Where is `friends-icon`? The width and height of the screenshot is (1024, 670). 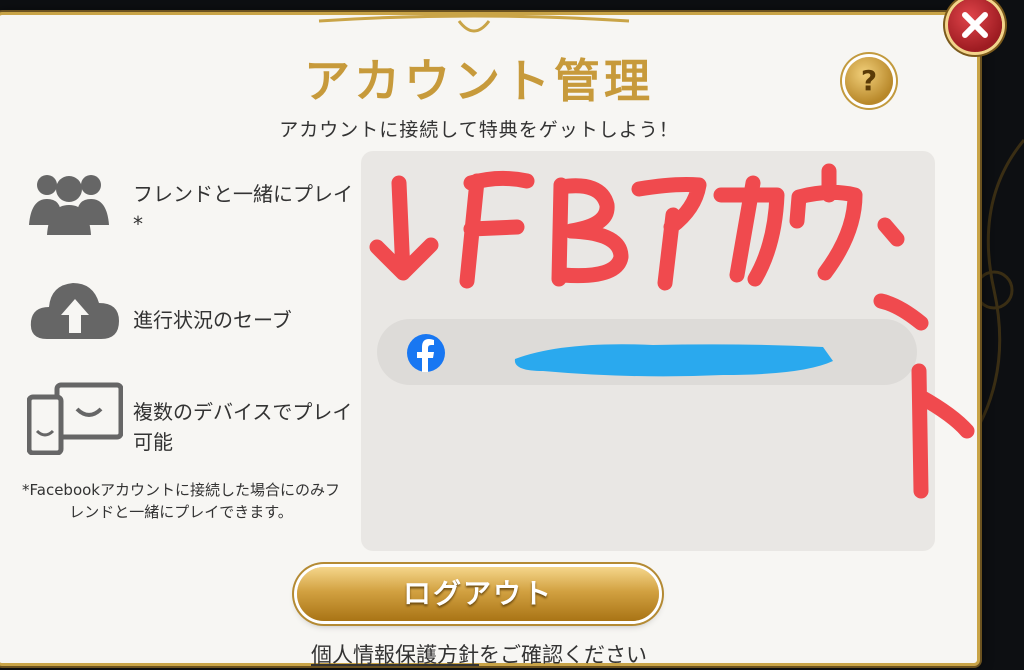 friends-icon is located at coordinates (69, 205).